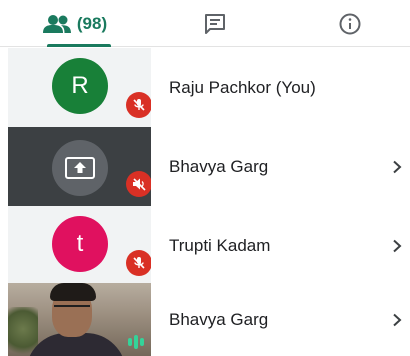  I want to click on participant-tile: t, so click(79, 245).